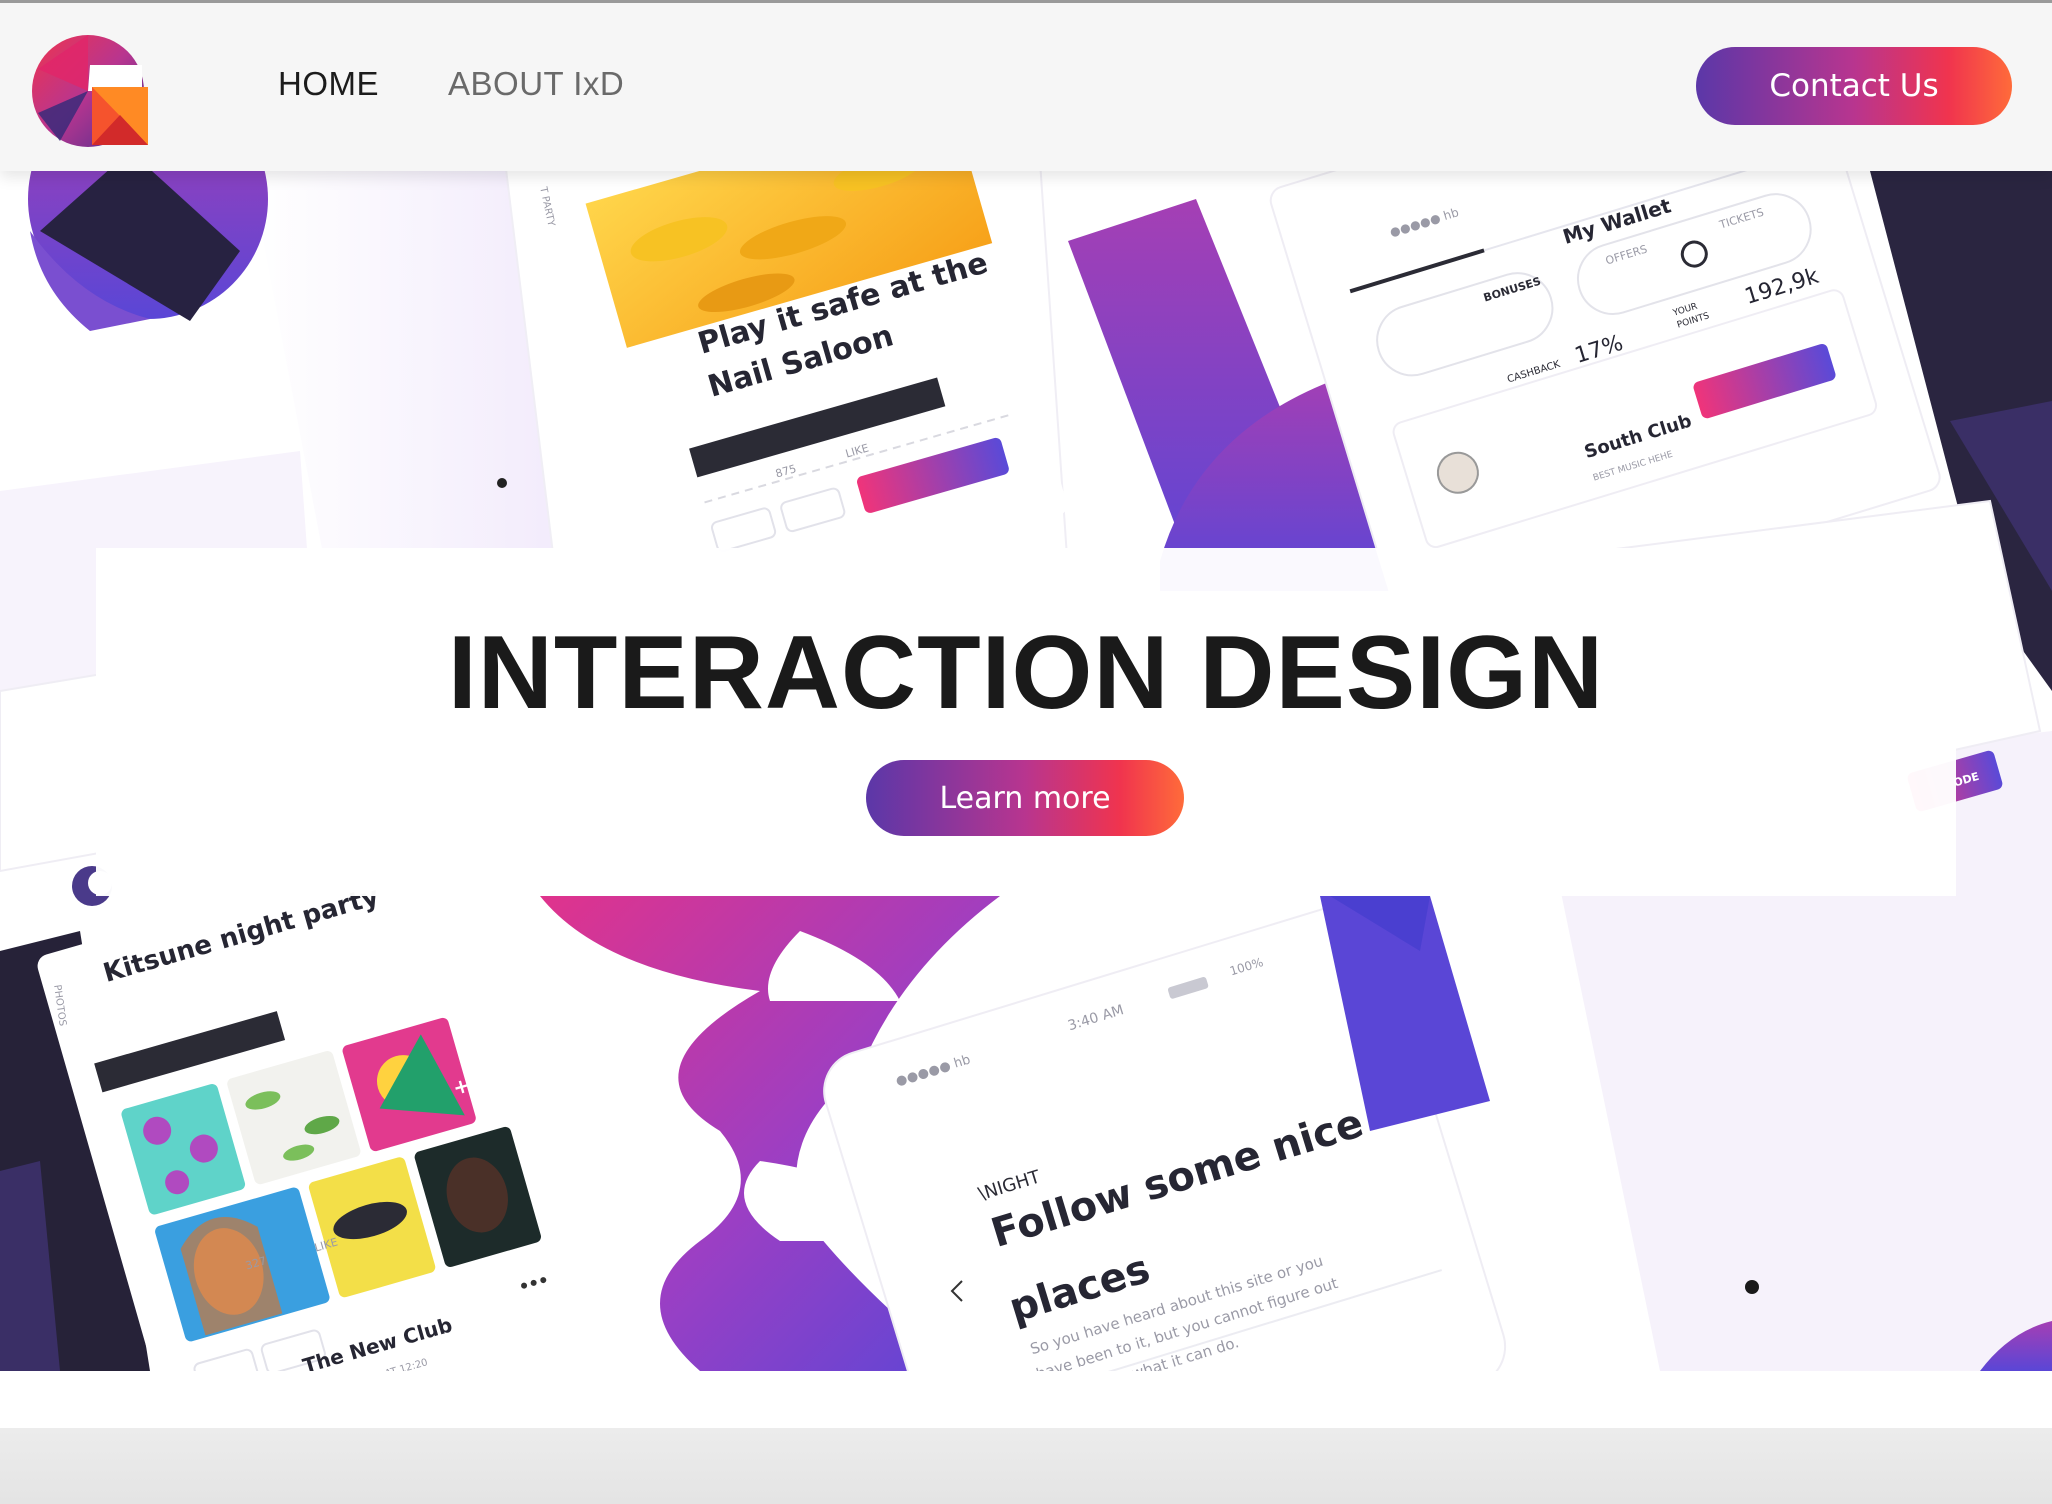  Describe the element at coordinates (1025, 798) in the screenshot. I see `learn-more-button: Learn more` at that location.